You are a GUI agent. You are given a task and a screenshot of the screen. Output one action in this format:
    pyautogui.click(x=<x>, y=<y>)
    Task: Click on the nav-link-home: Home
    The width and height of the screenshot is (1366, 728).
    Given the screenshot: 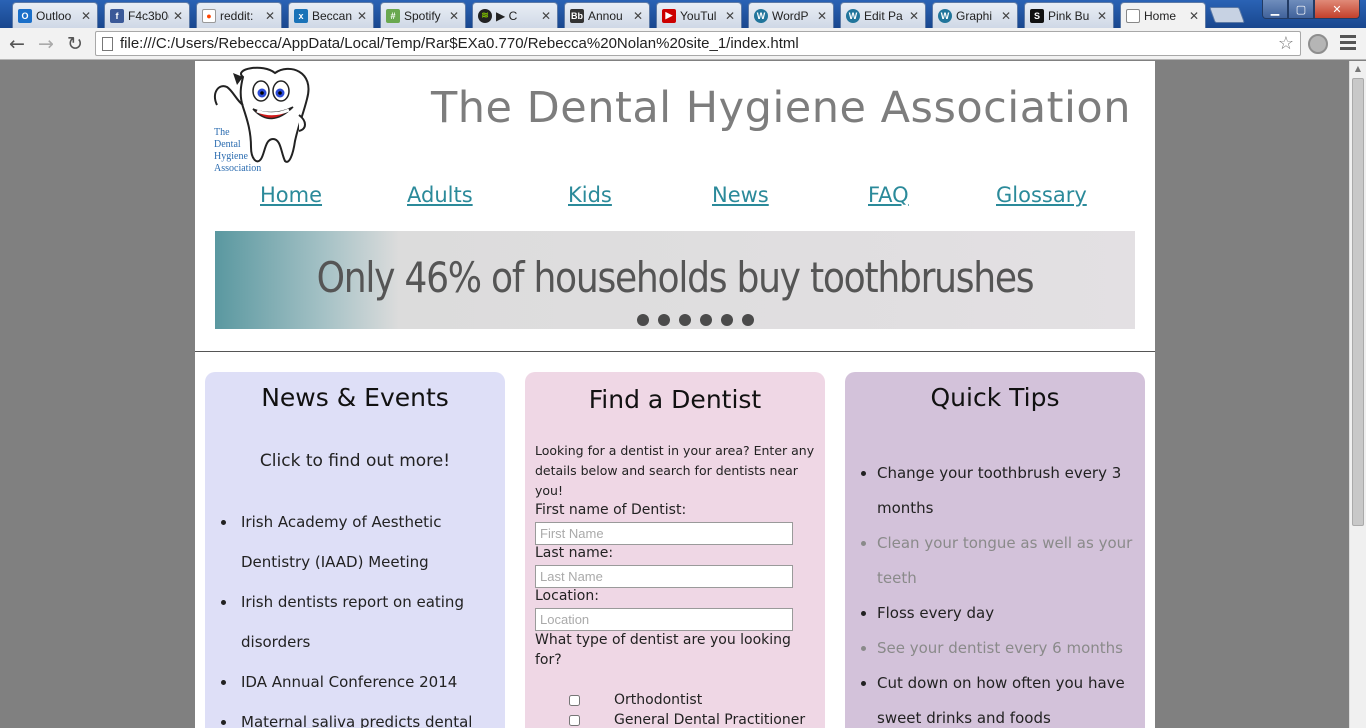 What is the action you would take?
    pyautogui.click(x=291, y=195)
    